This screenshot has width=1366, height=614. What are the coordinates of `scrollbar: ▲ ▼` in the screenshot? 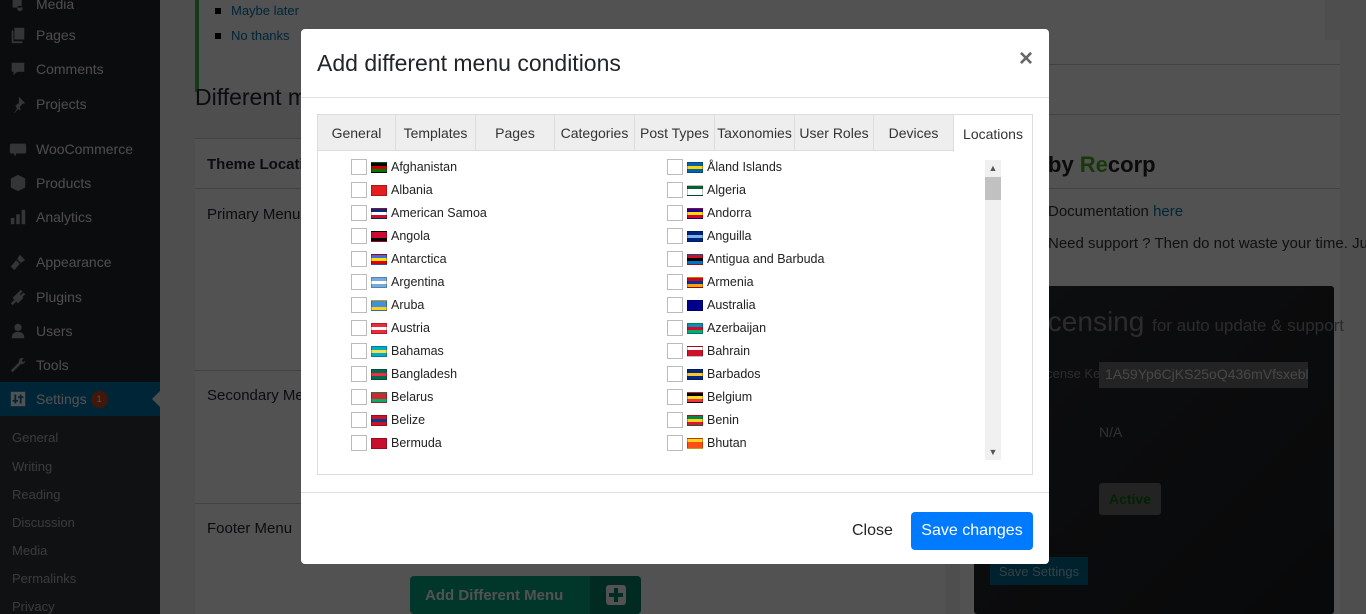 It's located at (993, 310).